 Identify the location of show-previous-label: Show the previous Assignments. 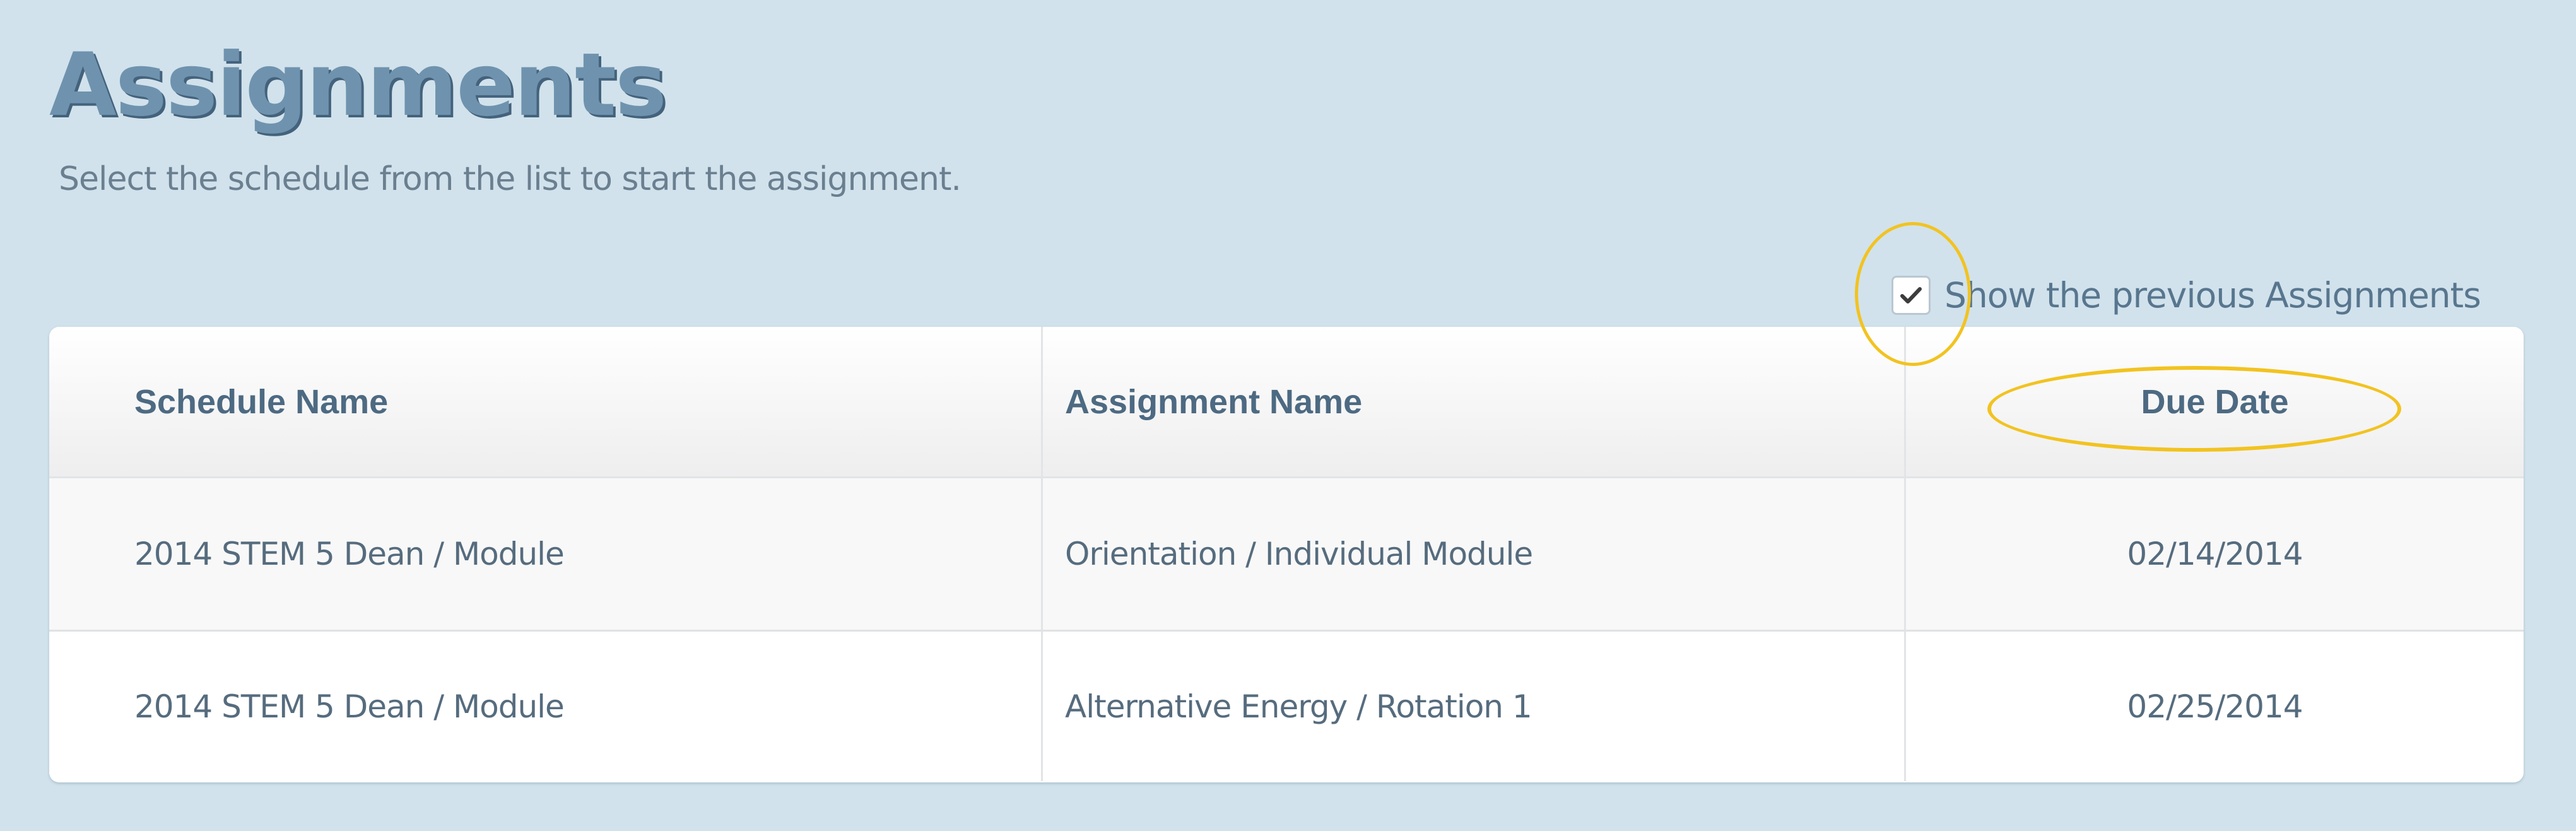
(2212, 295).